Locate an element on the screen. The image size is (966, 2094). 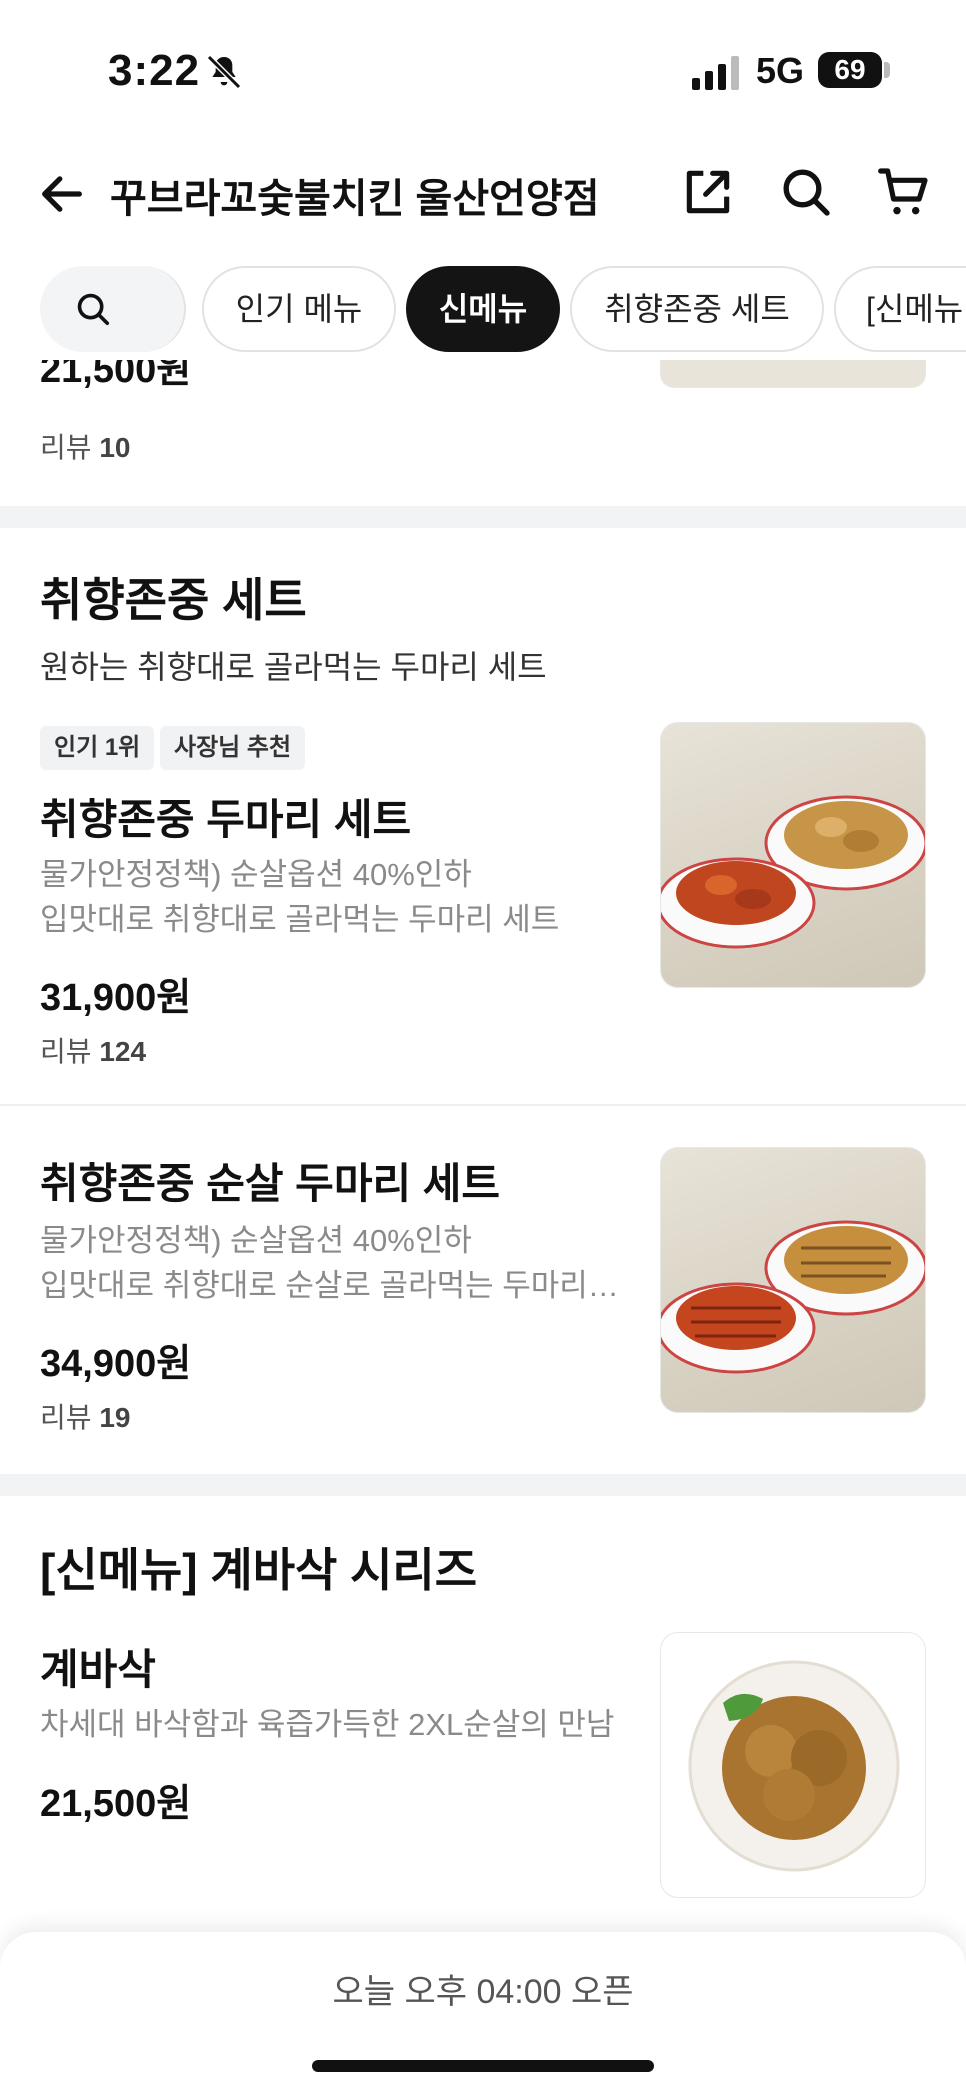
signal-icon is located at coordinates (715, 73).